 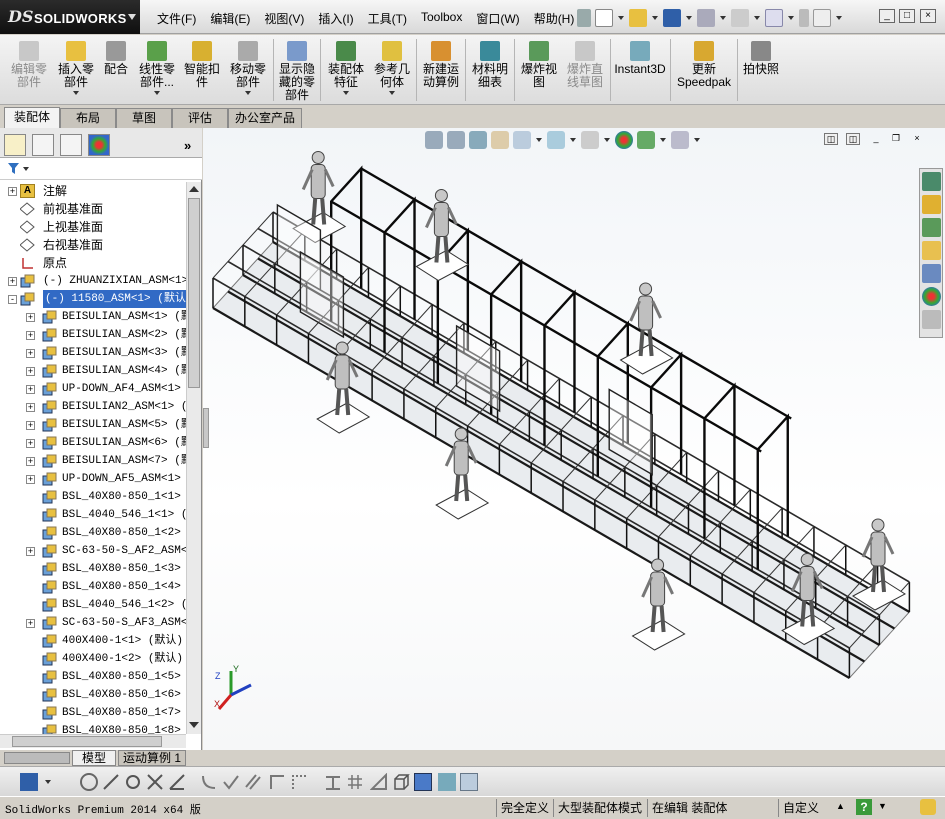 What do you see at coordinates (355, 782) in the screenshot?
I see `grid-icon` at bounding box center [355, 782].